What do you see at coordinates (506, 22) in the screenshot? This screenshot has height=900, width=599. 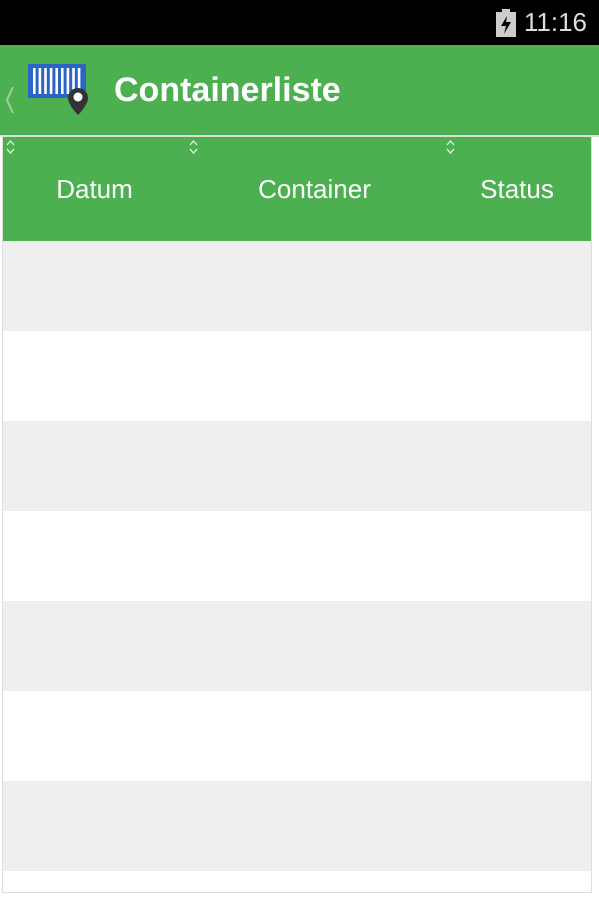 I see `battery-icon` at bounding box center [506, 22].